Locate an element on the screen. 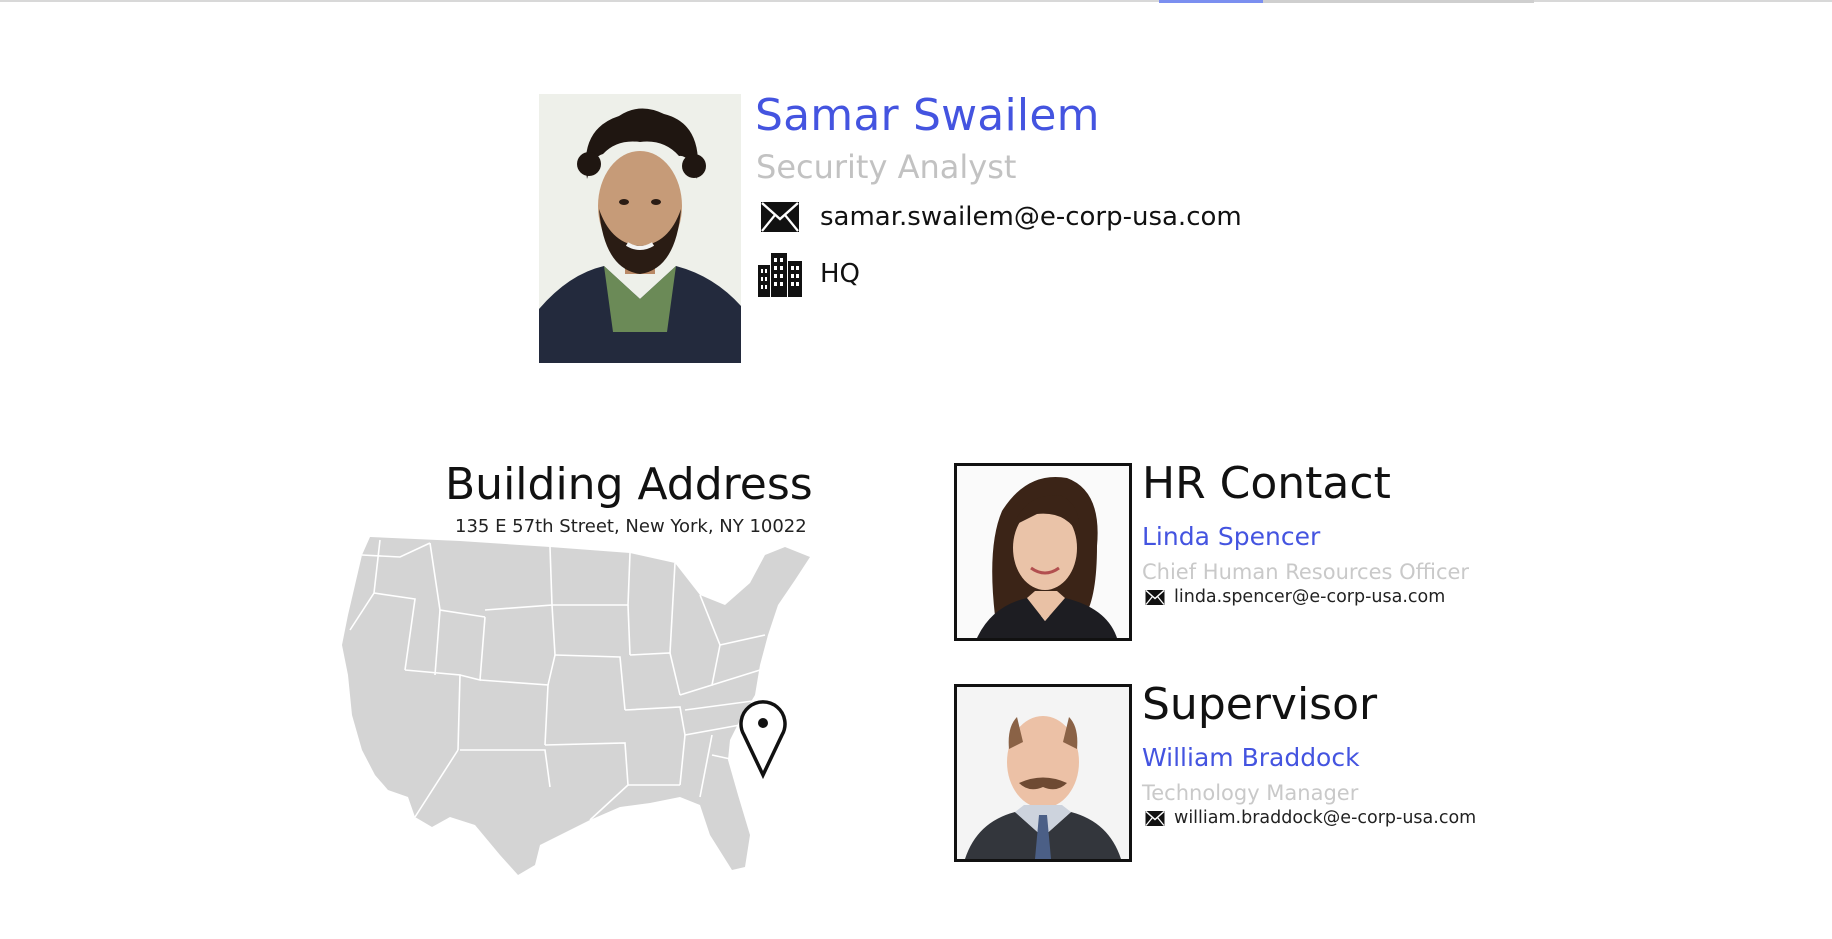  supervisor-email-row: william.braddock@e-corp-usa.com is located at coordinates (1310, 818).